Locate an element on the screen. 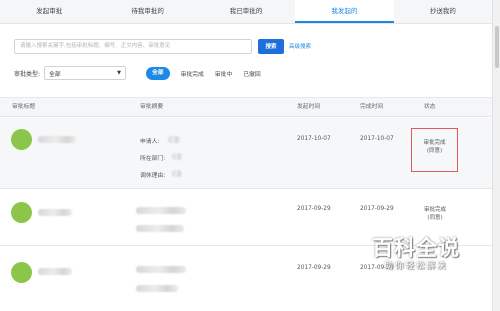 The image size is (500, 311). header-status: 状态 is located at coordinates (430, 107).